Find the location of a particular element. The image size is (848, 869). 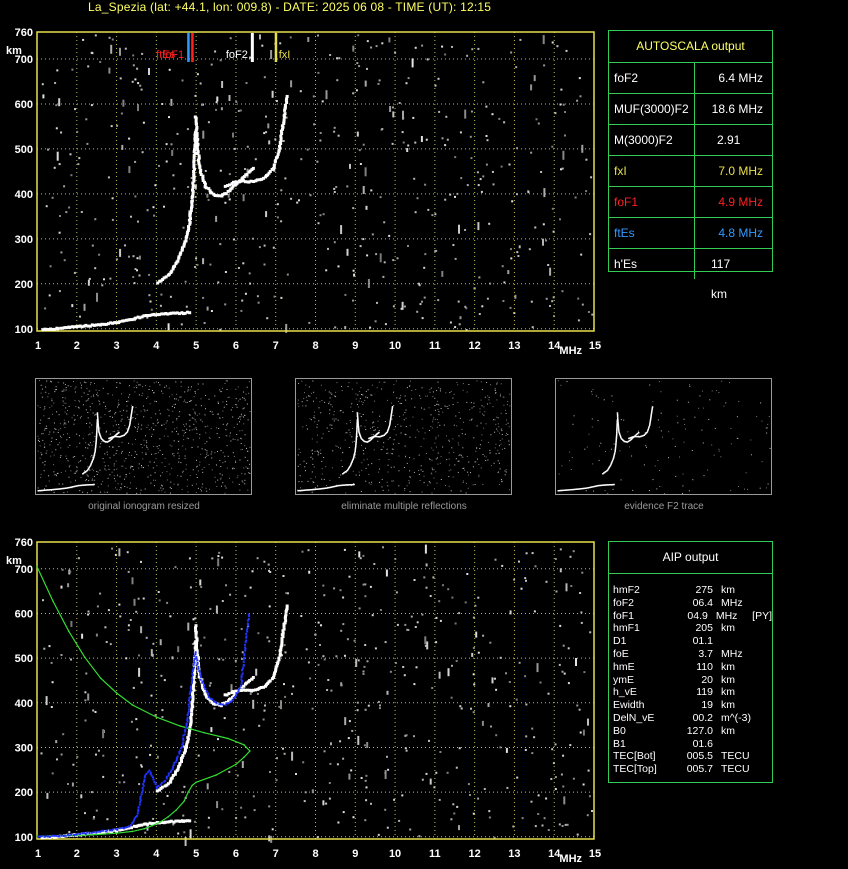

aip-param-name: Ewidth is located at coordinates (629, 705).